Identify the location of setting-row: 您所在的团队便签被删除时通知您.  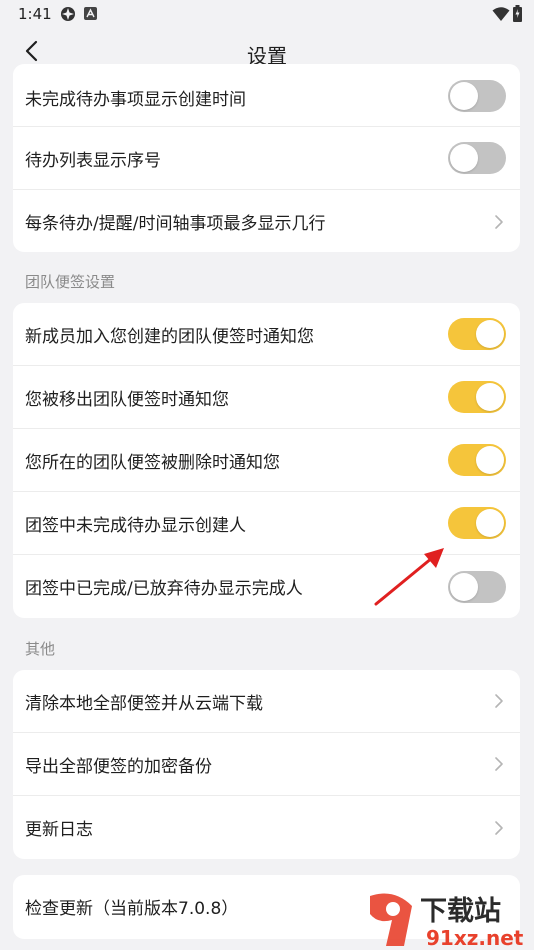
(266, 460).